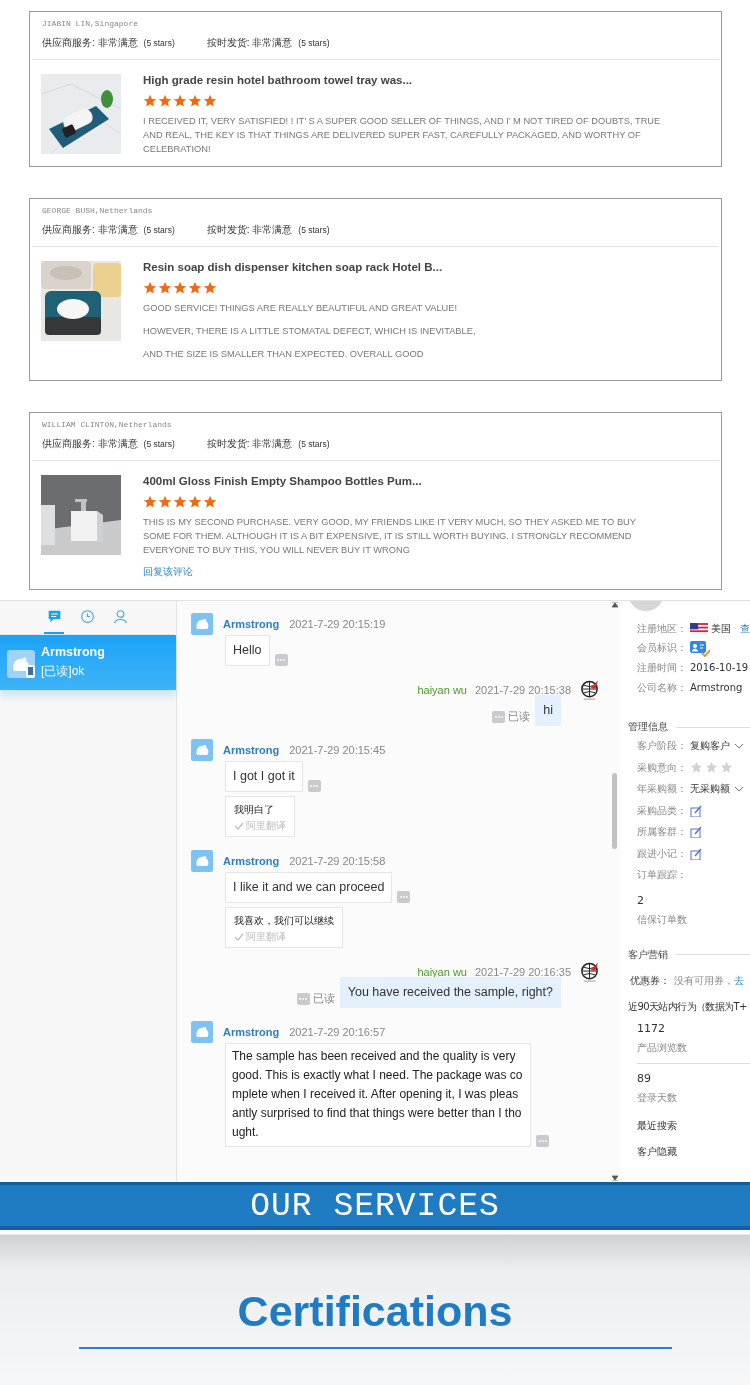  Describe the element at coordinates (717, 746) in the screenshot. I see `dropdown: 复购客户` at that location.